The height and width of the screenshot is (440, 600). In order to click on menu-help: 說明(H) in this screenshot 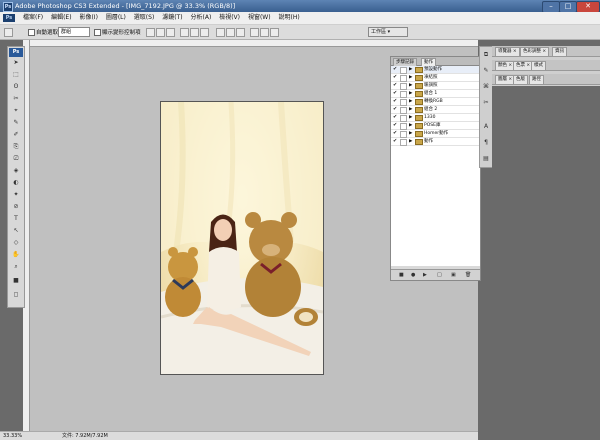, I will do `click(288, 18)`.